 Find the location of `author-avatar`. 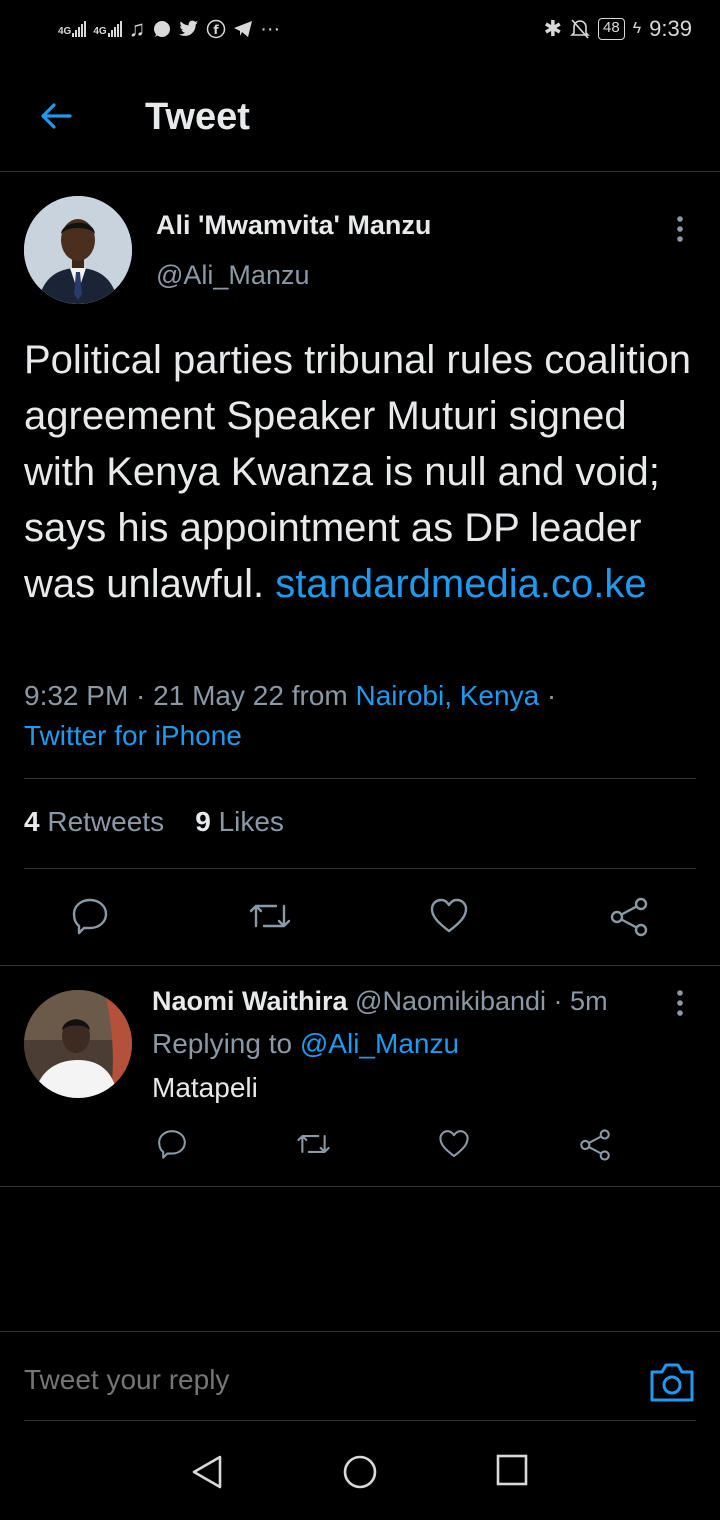

author-avatar is located at coordinates (78, 250).